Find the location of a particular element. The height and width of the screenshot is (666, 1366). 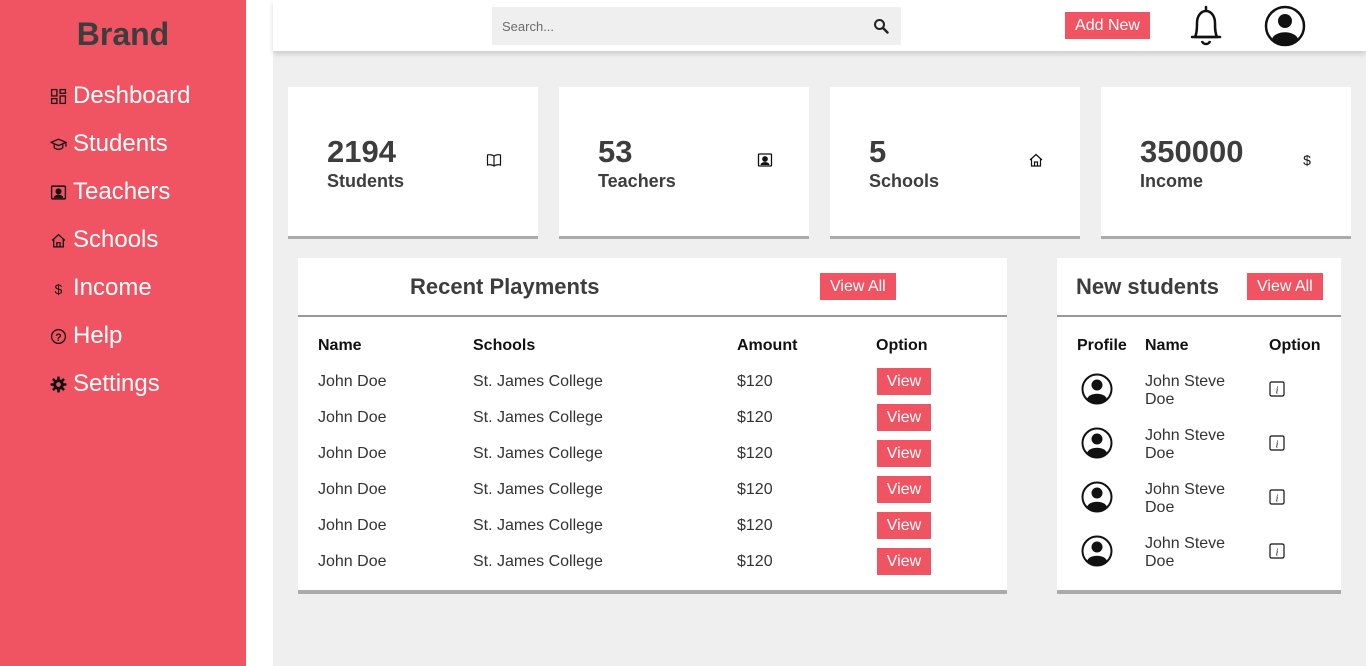

brand-logo: Brand is located at coordinates (123, 34).